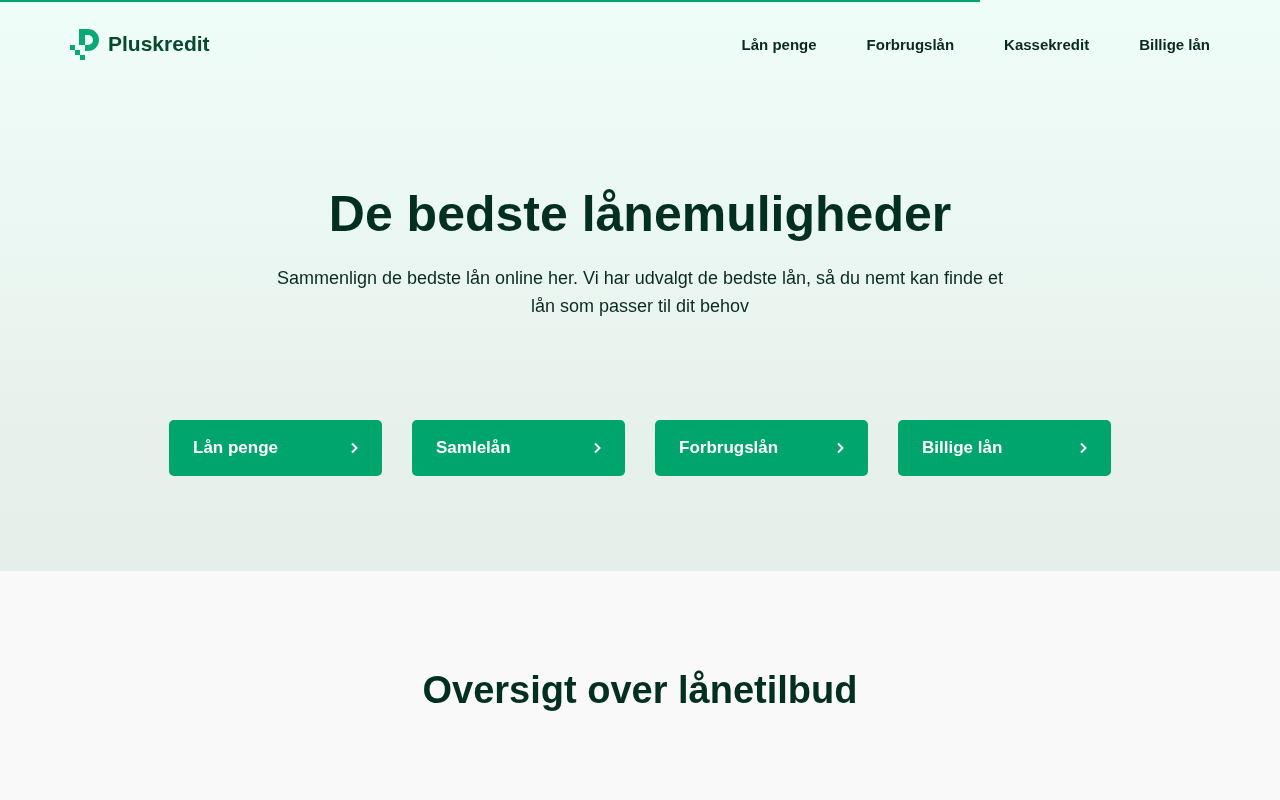 The height and width of the screenshot is (800, 1280). I want to click on hero-title: De bedste lånemuligheder, so click(640, 214).